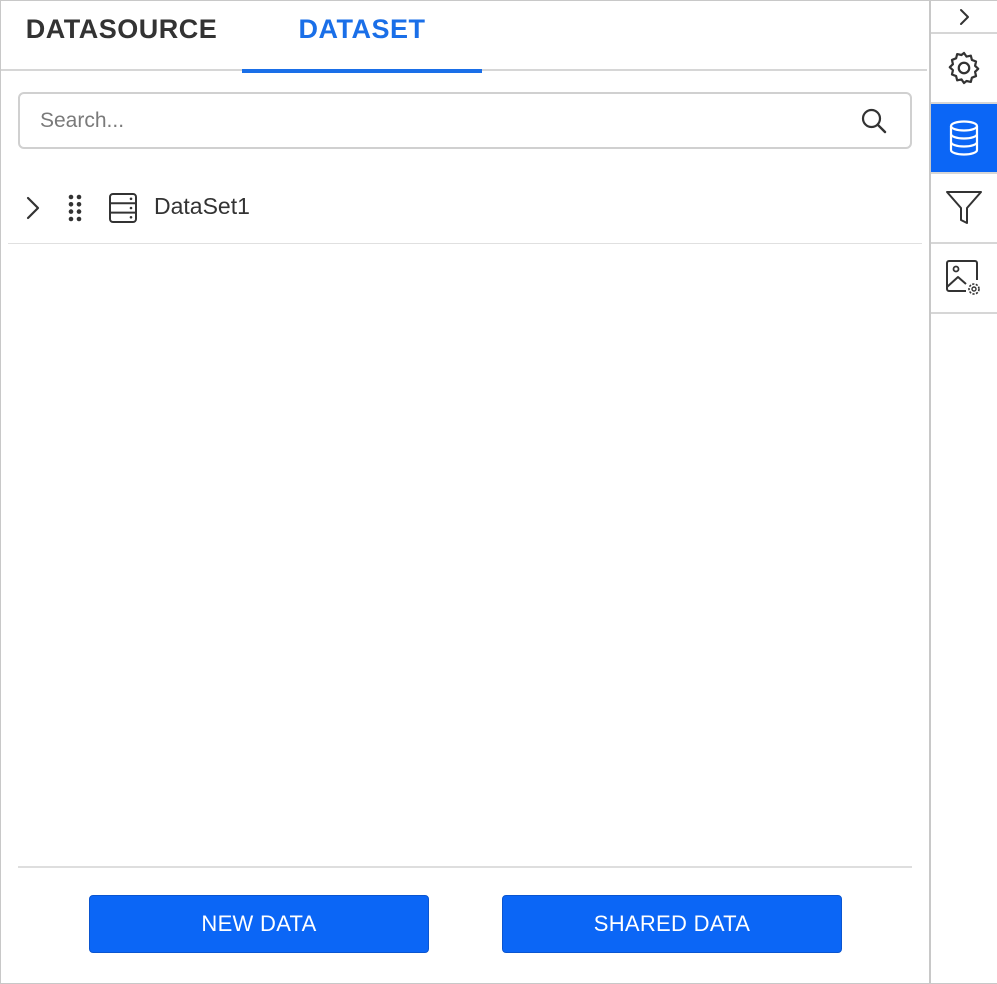 Image resolution: width=997 pixels, height=984 pixels. I want to click on rail-filter-button, so click(964, 209).